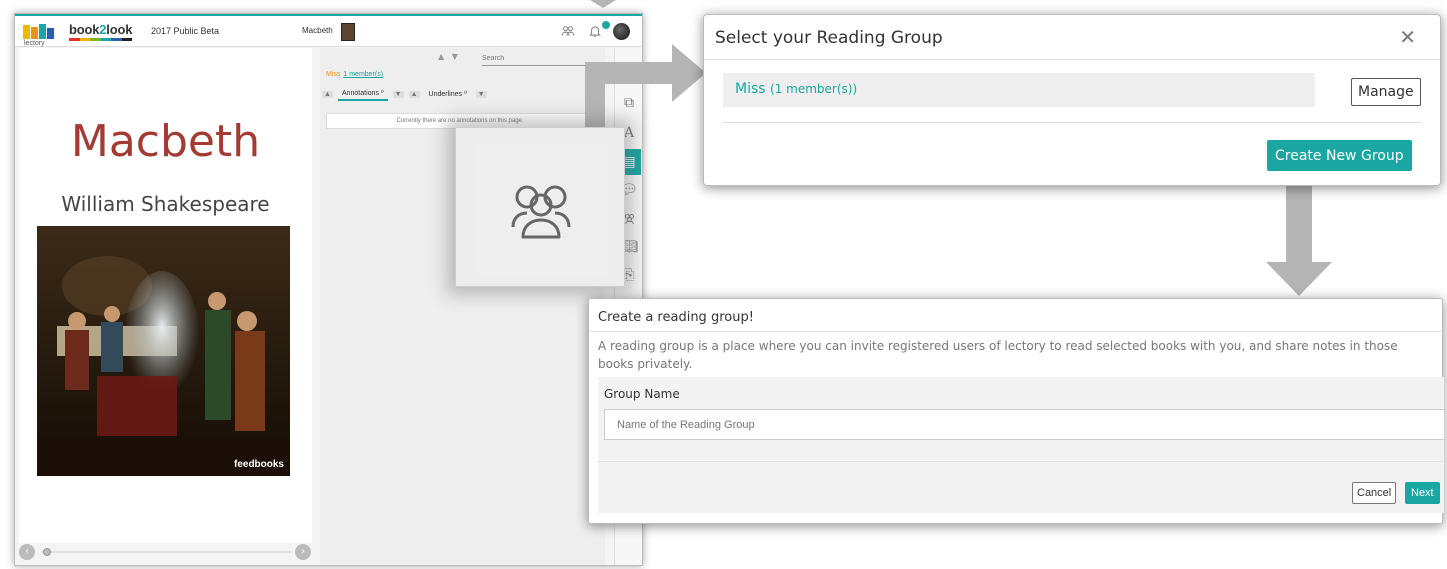 The width and height of the screenshot is (1447, 569). I want to click on avatar, so click(621, 31).